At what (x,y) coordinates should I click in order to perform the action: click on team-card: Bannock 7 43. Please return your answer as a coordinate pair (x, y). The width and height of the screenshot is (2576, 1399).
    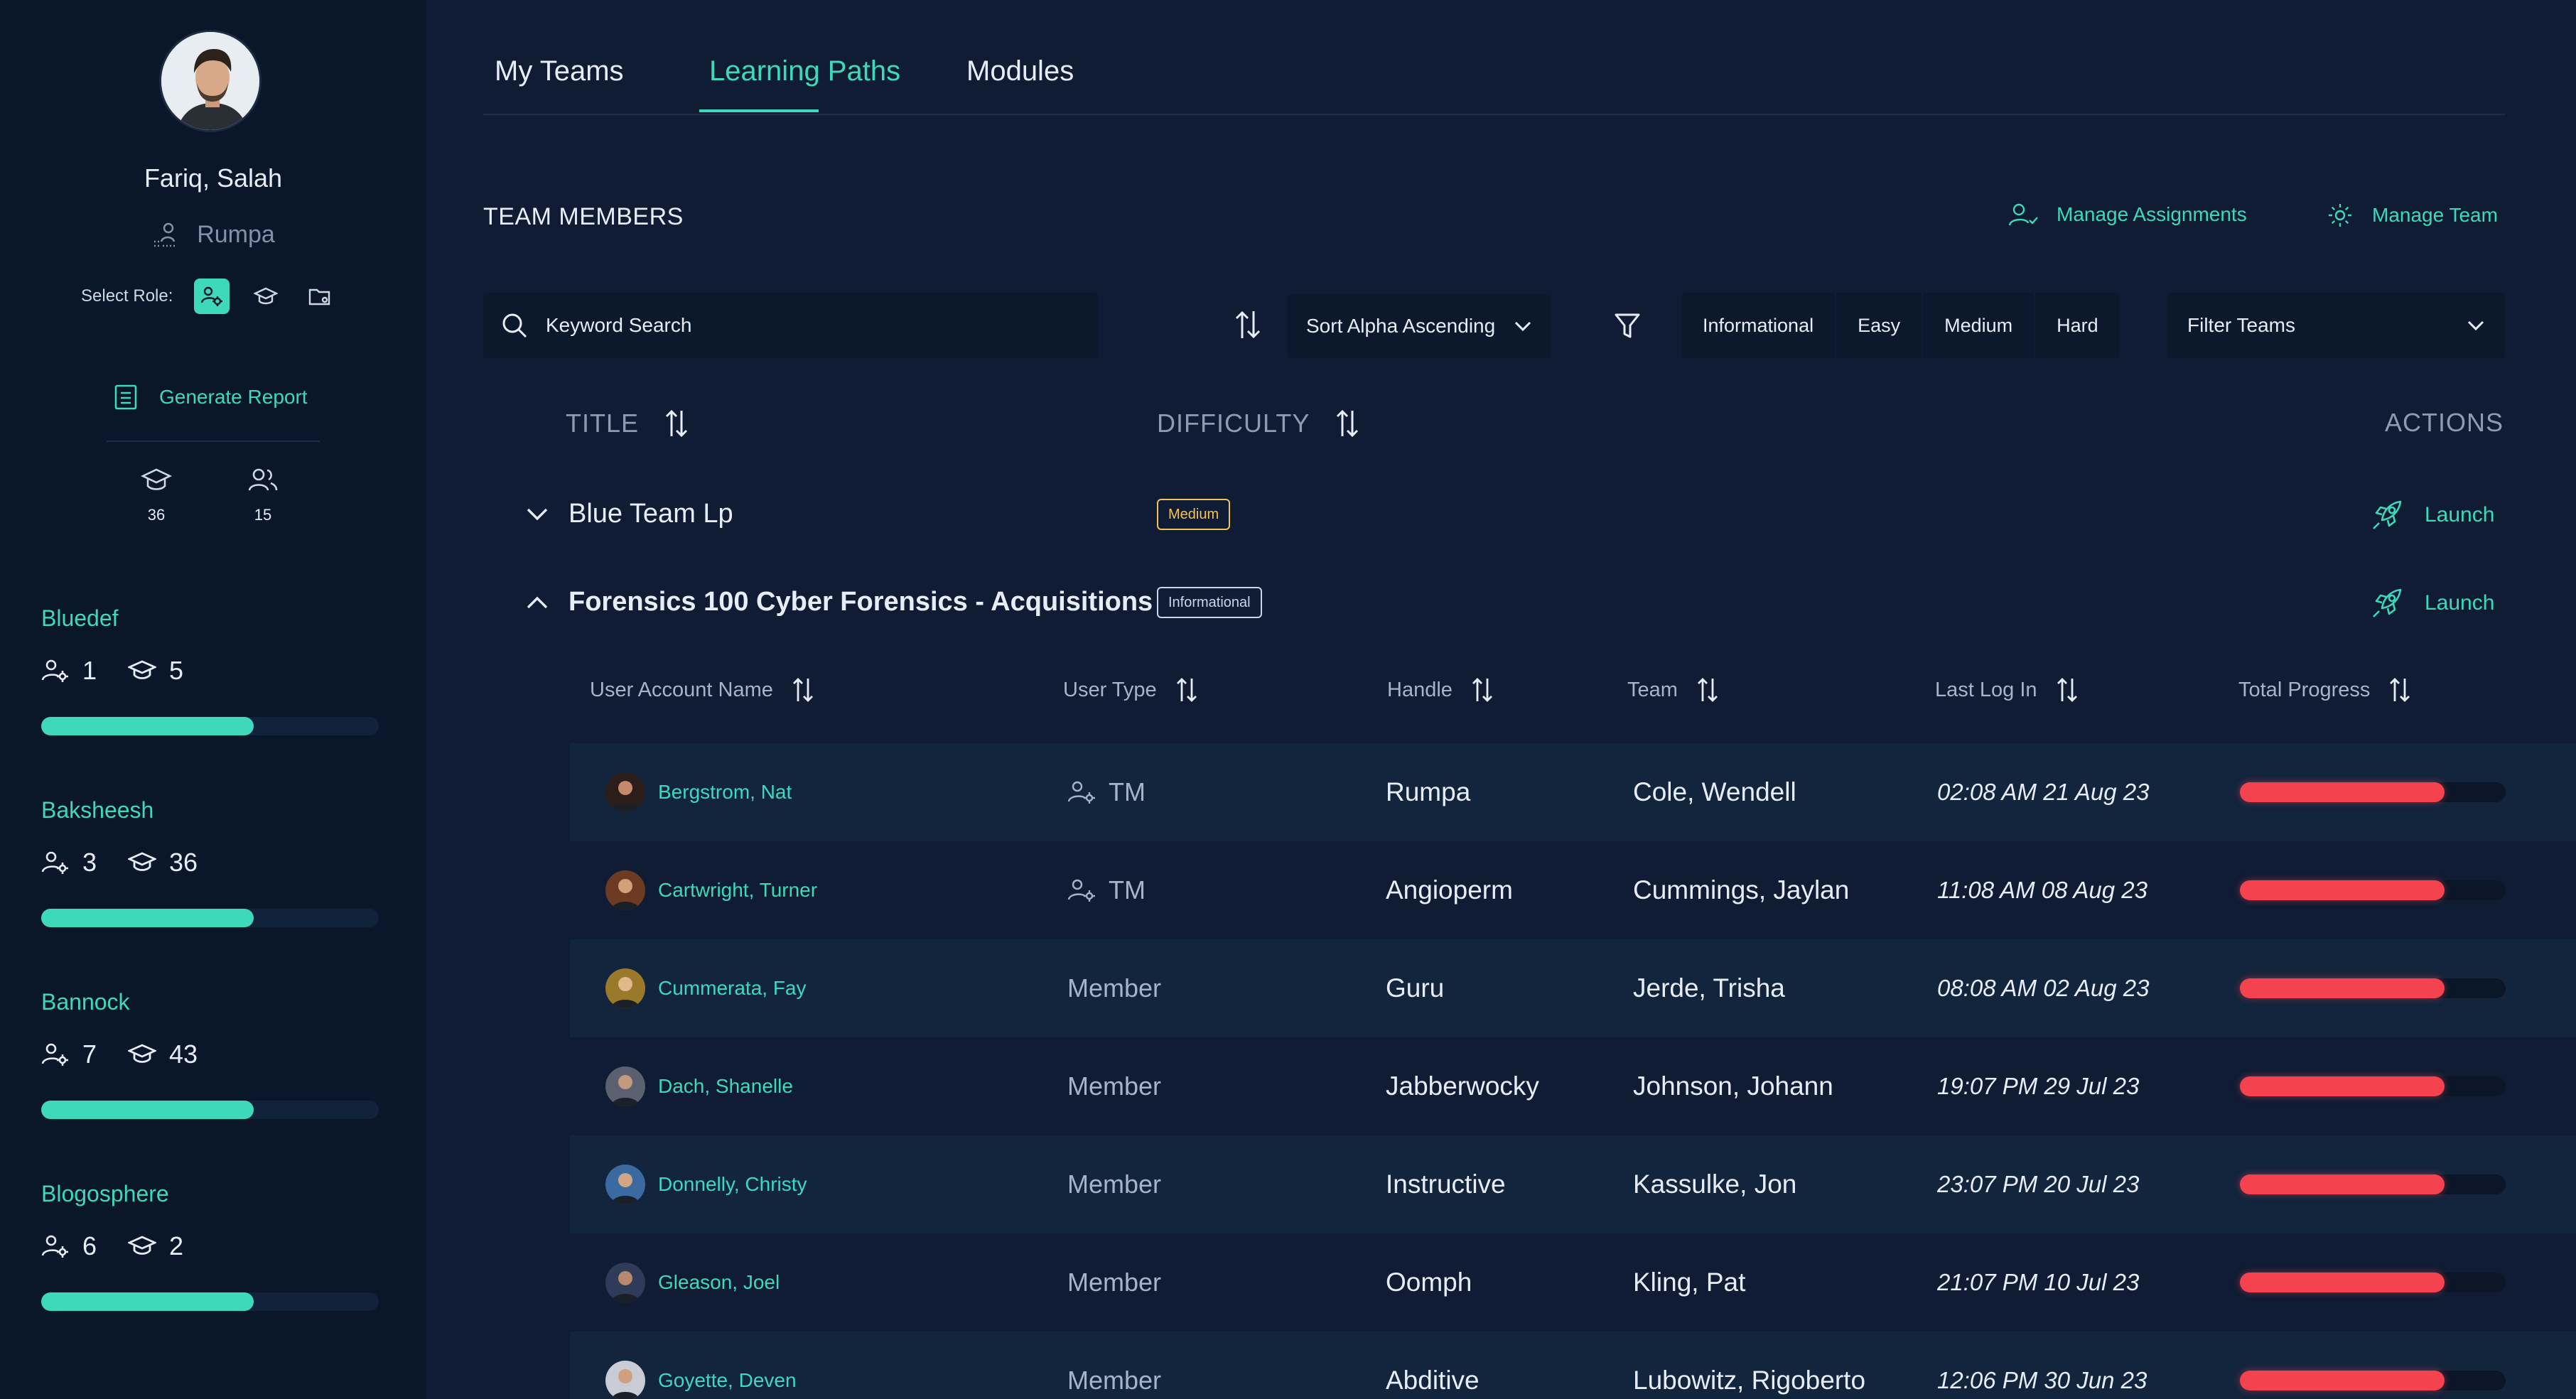
    Looking at the image, I should click on (210, 1054).